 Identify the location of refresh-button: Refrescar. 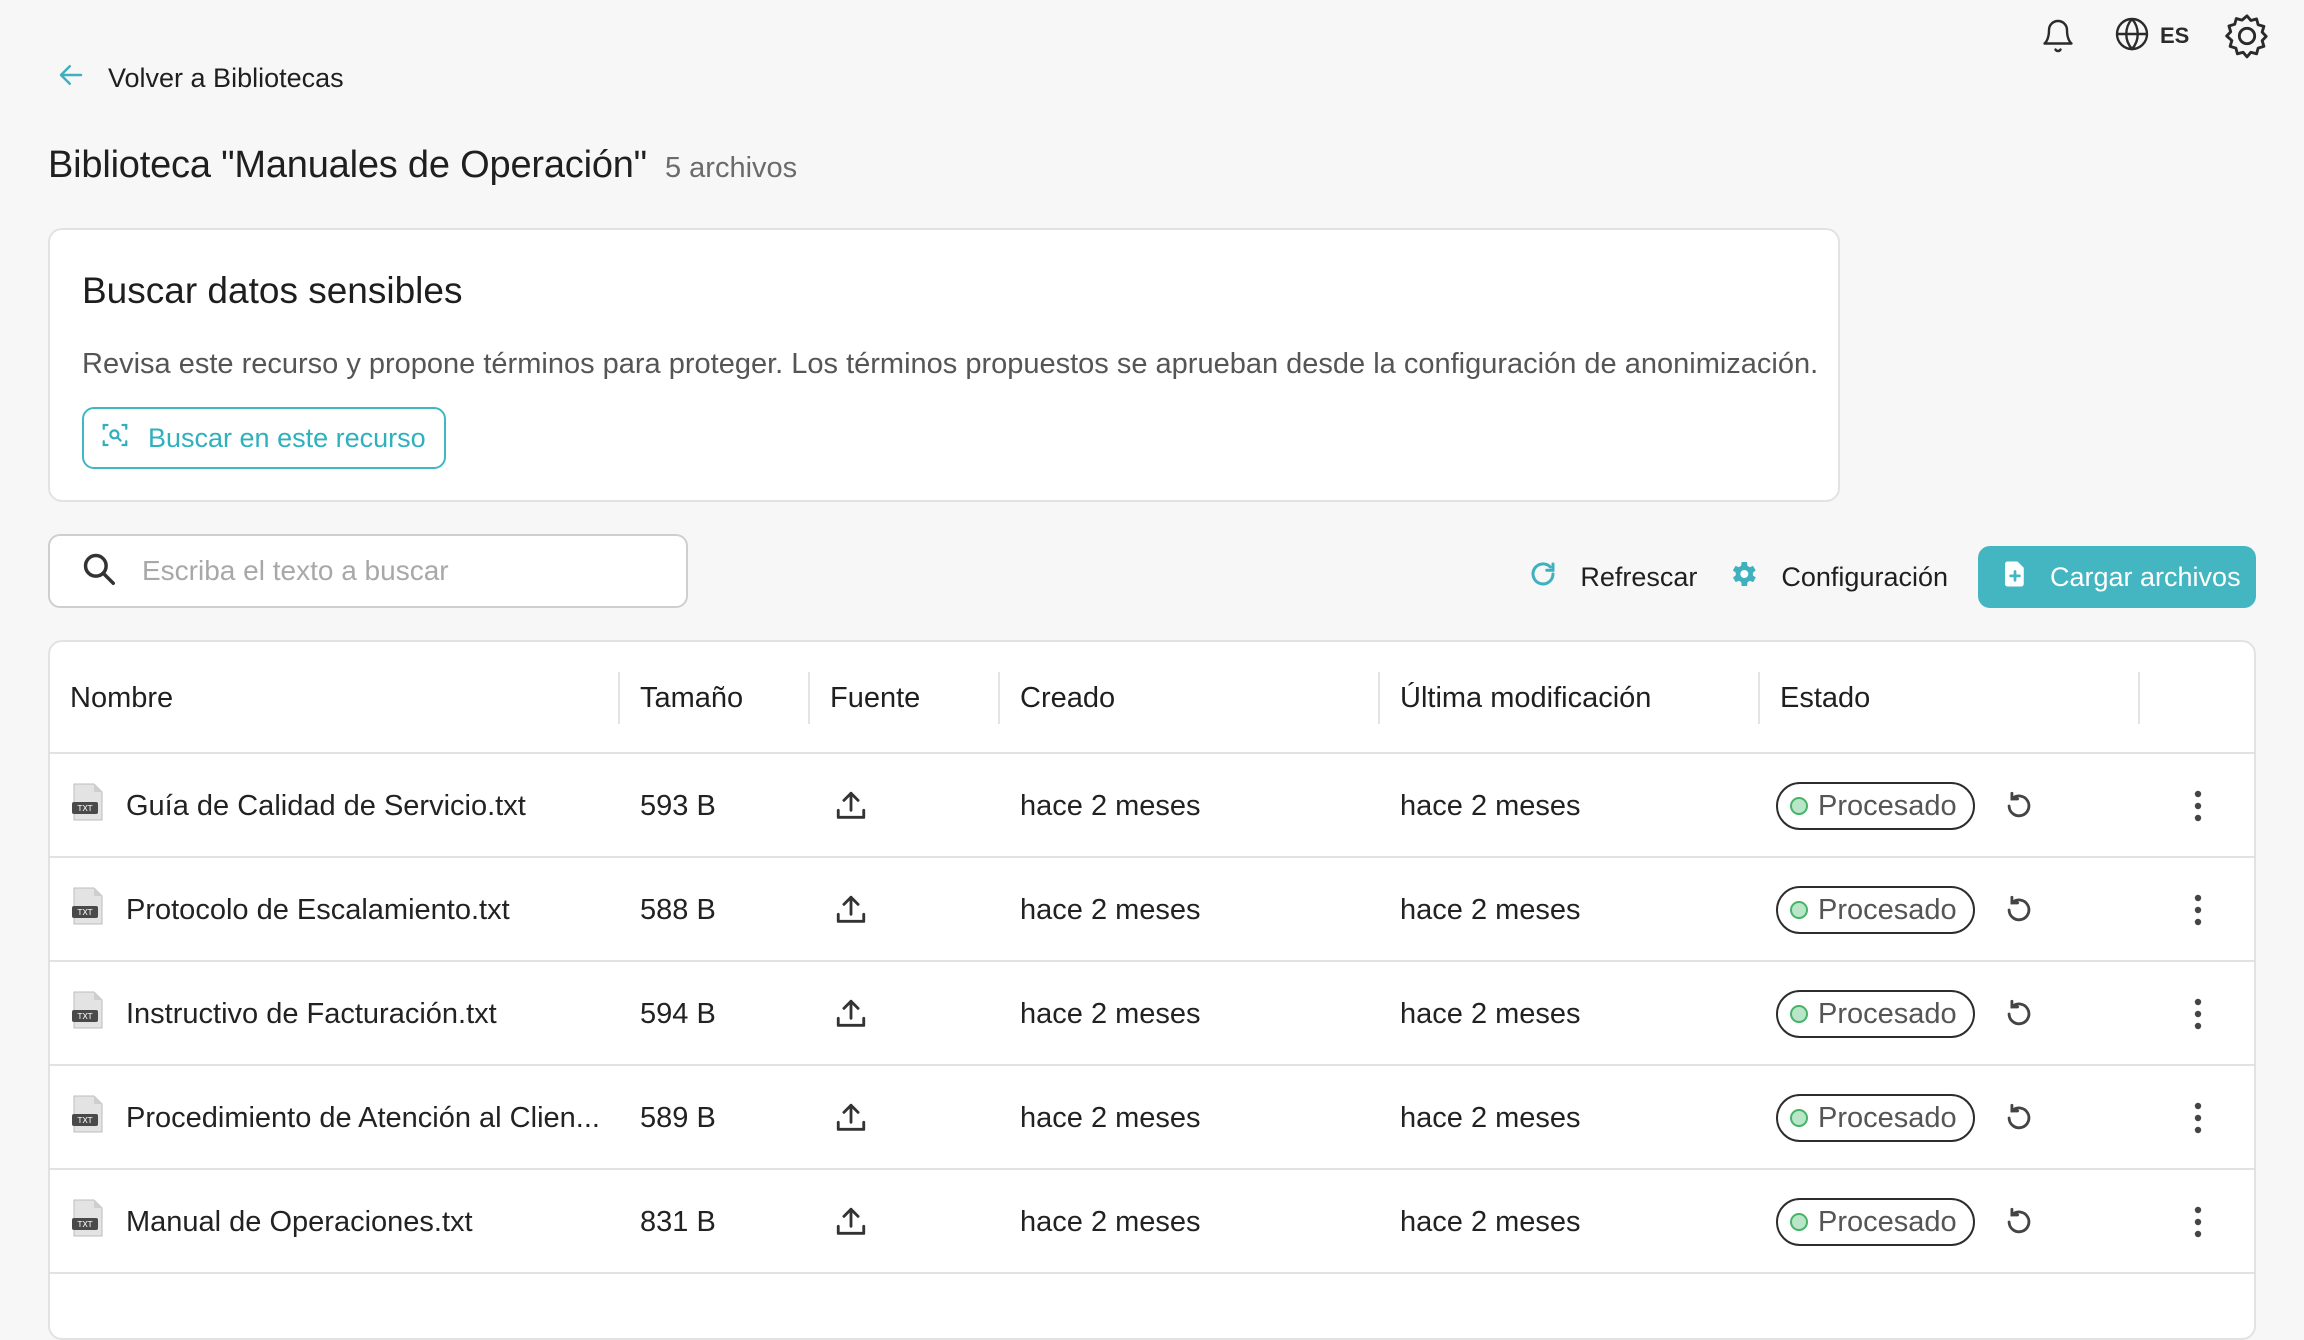
(1612, 577).